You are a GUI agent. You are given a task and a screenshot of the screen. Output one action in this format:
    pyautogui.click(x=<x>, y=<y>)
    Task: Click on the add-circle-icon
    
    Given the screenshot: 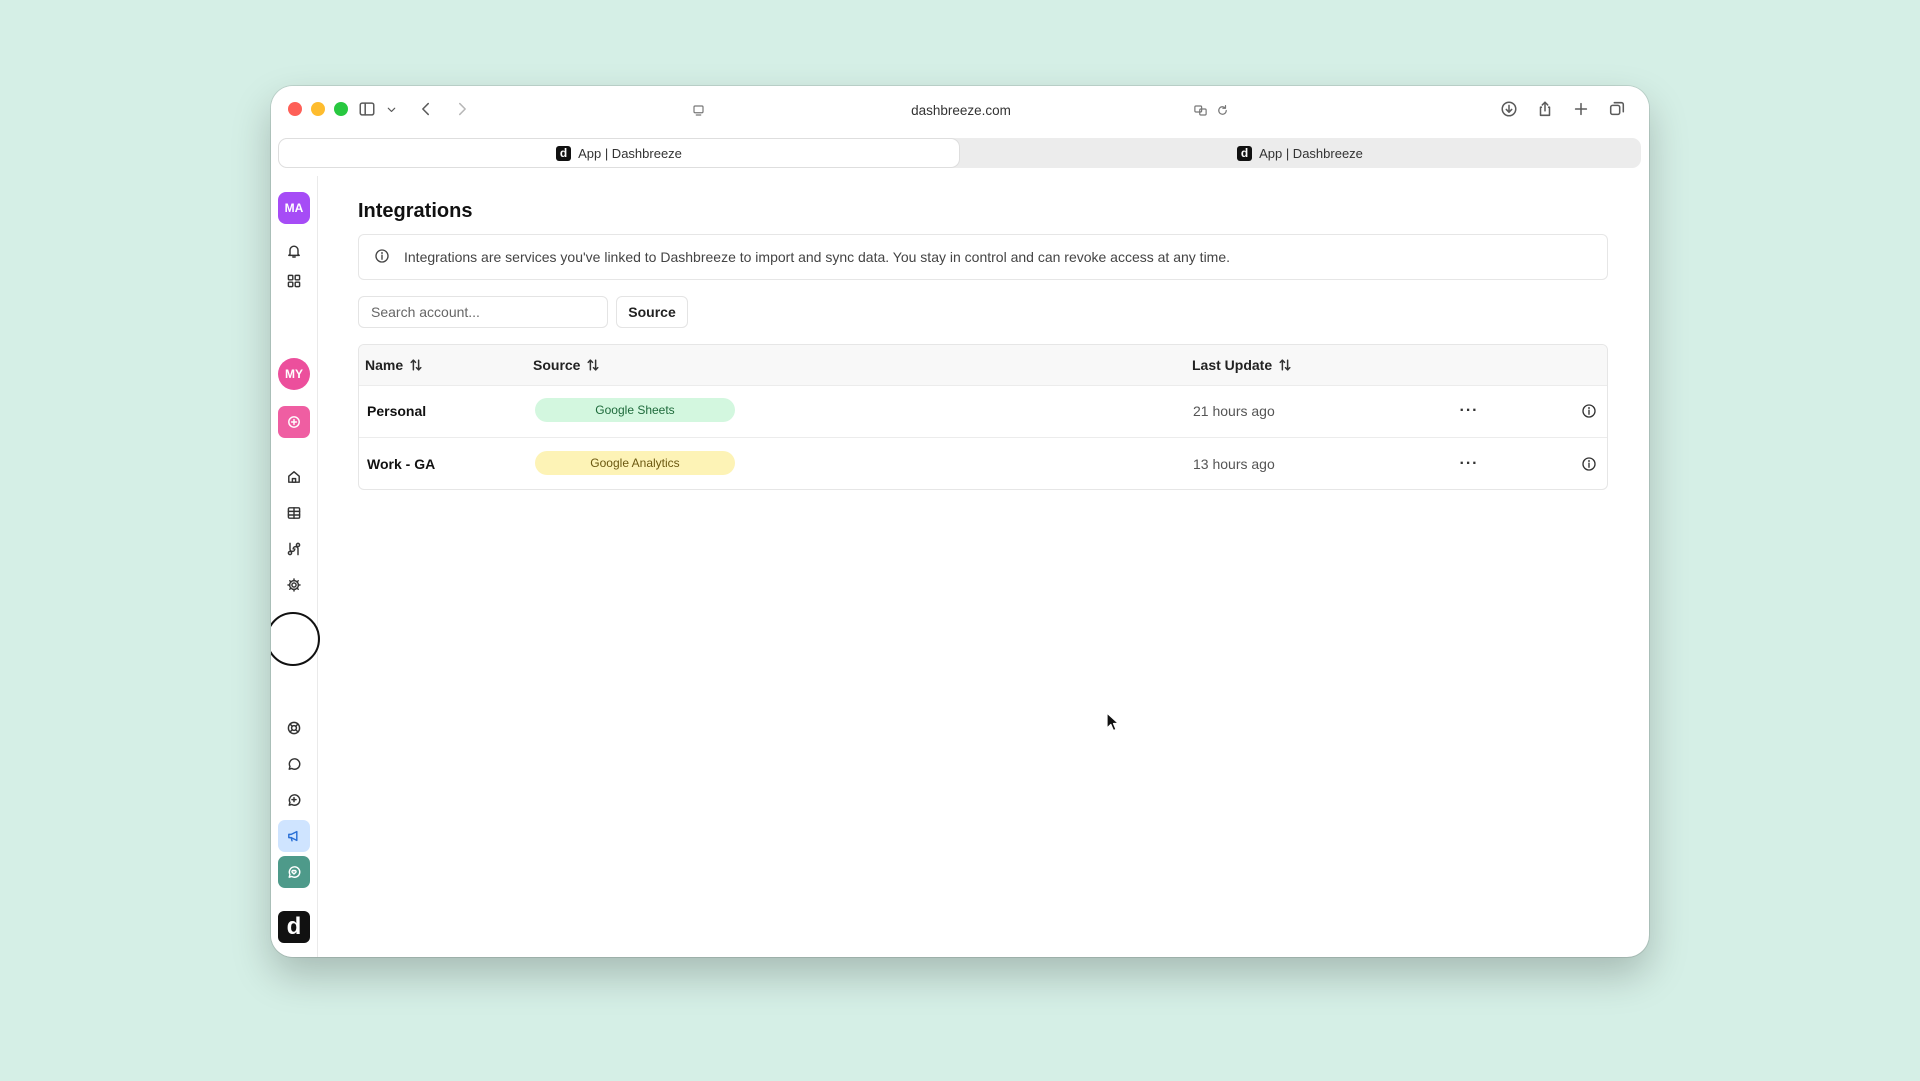 What is the action you would take?
    pyautogui.click(x=294, y=422)
    